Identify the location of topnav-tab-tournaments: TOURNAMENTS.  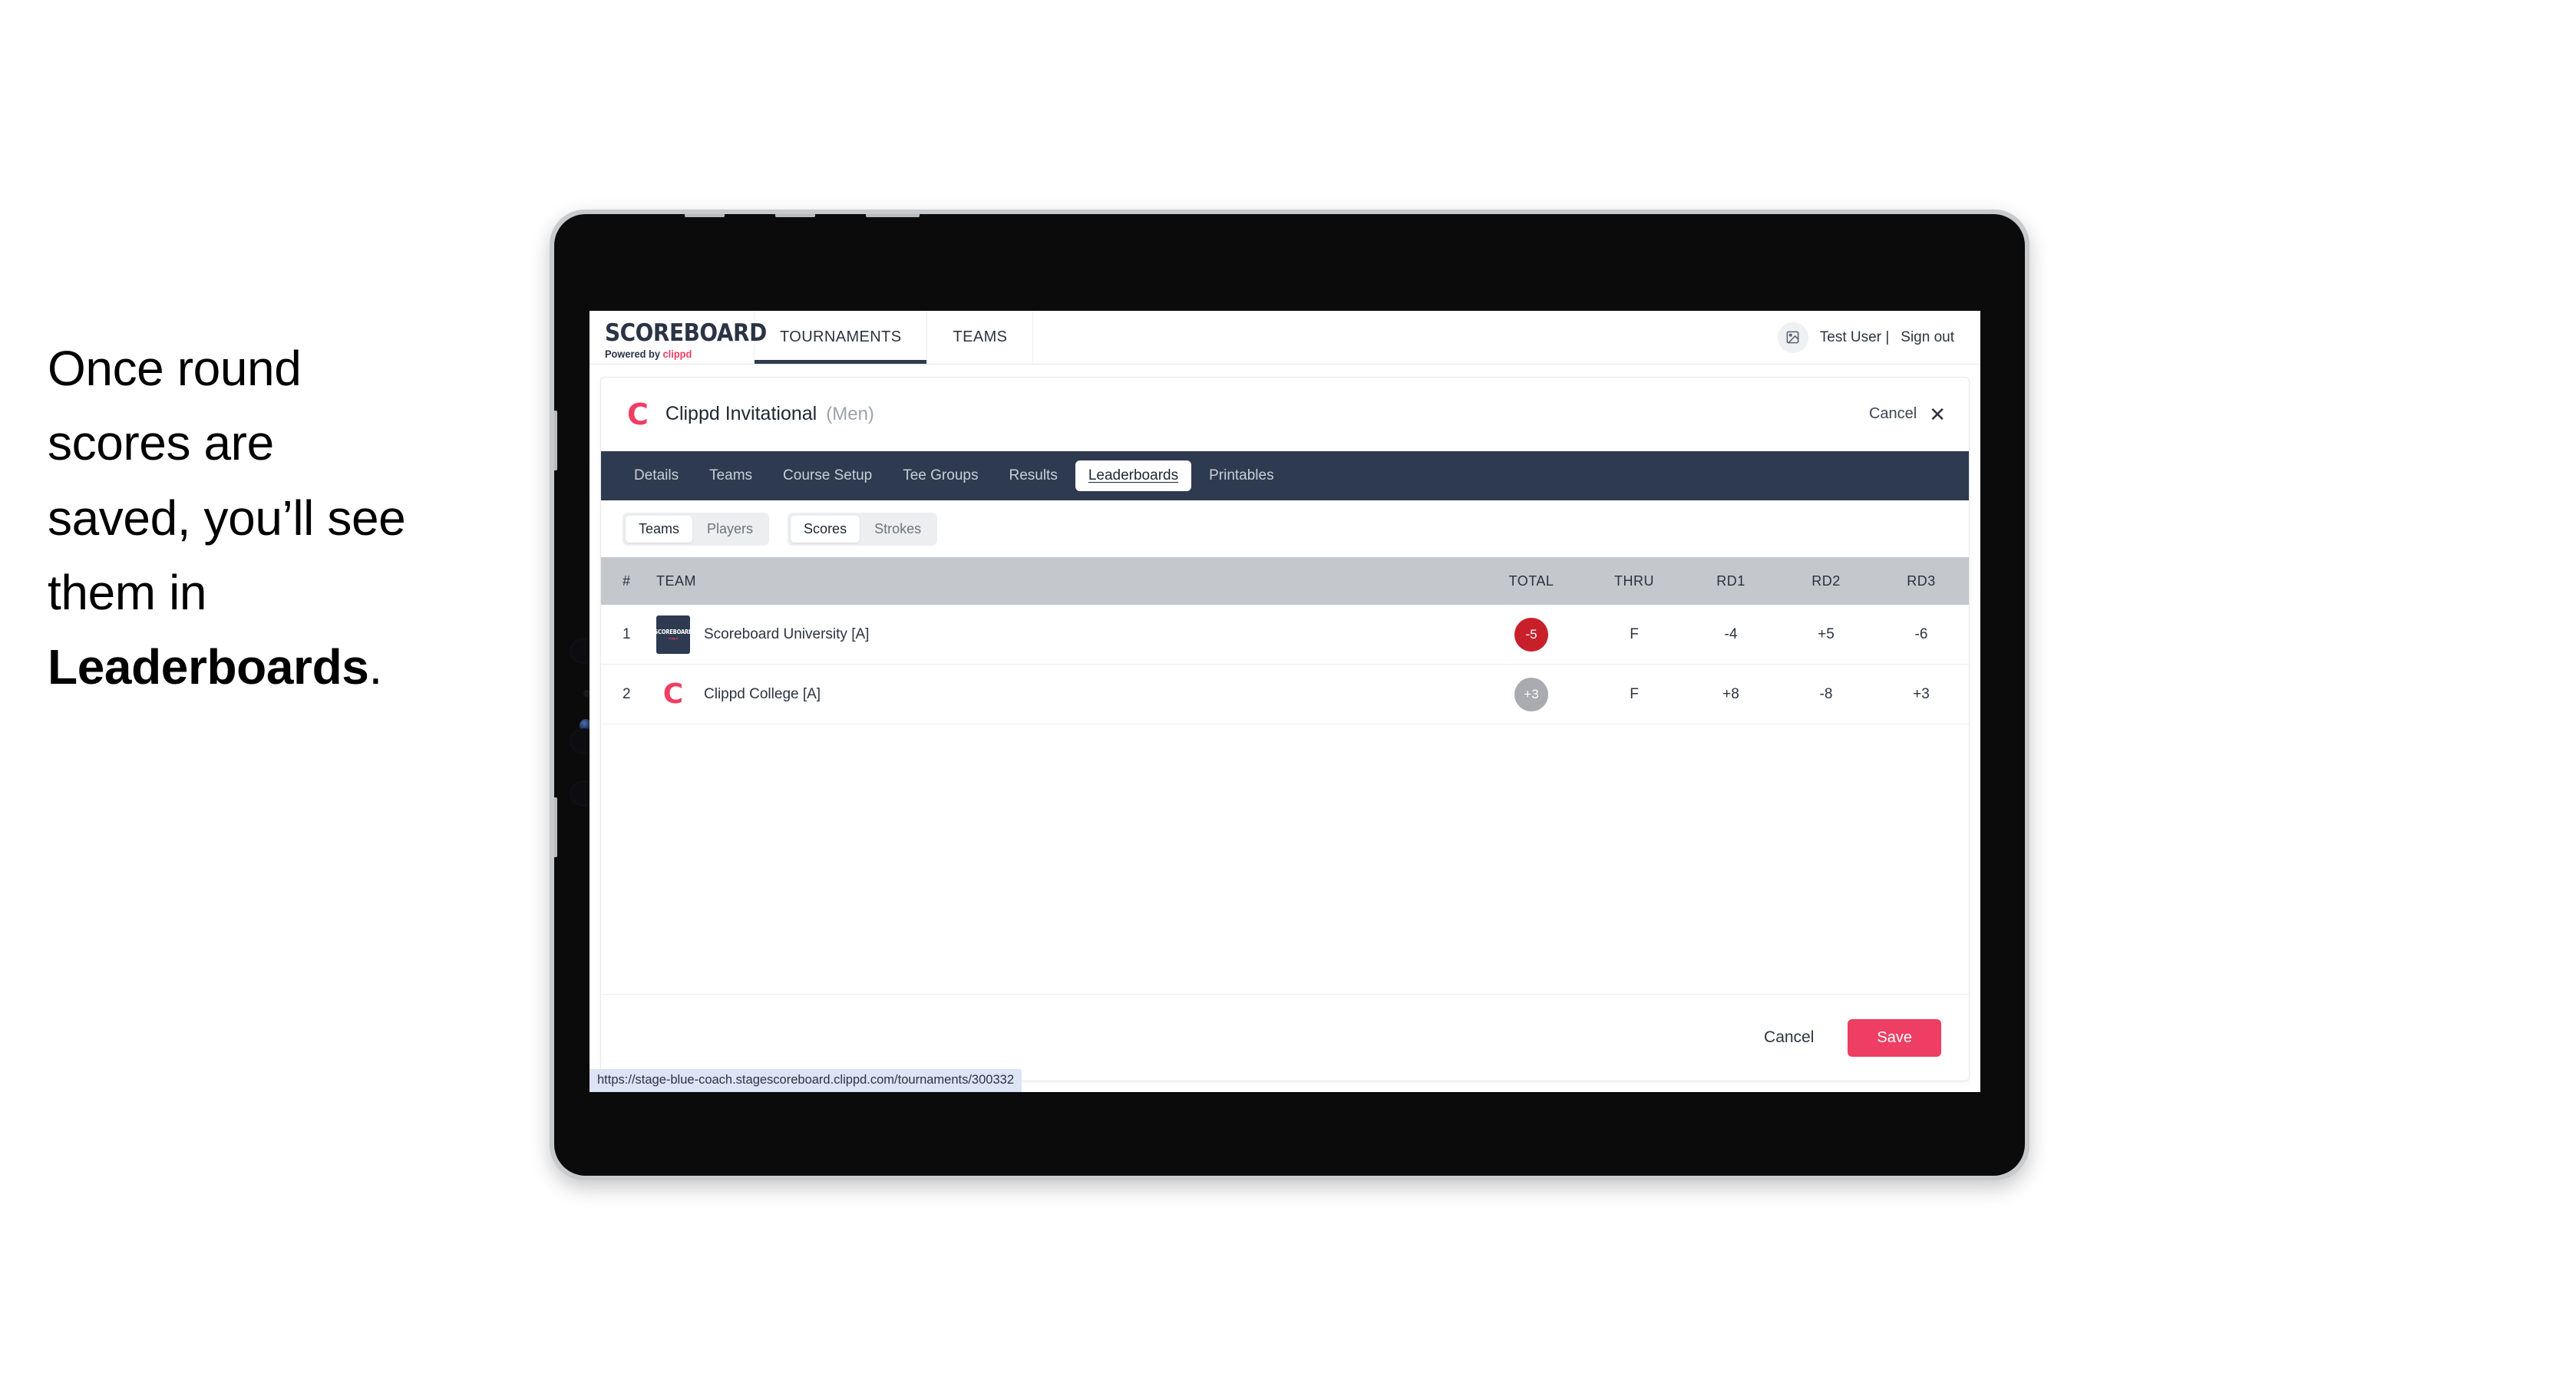
(841, 337).